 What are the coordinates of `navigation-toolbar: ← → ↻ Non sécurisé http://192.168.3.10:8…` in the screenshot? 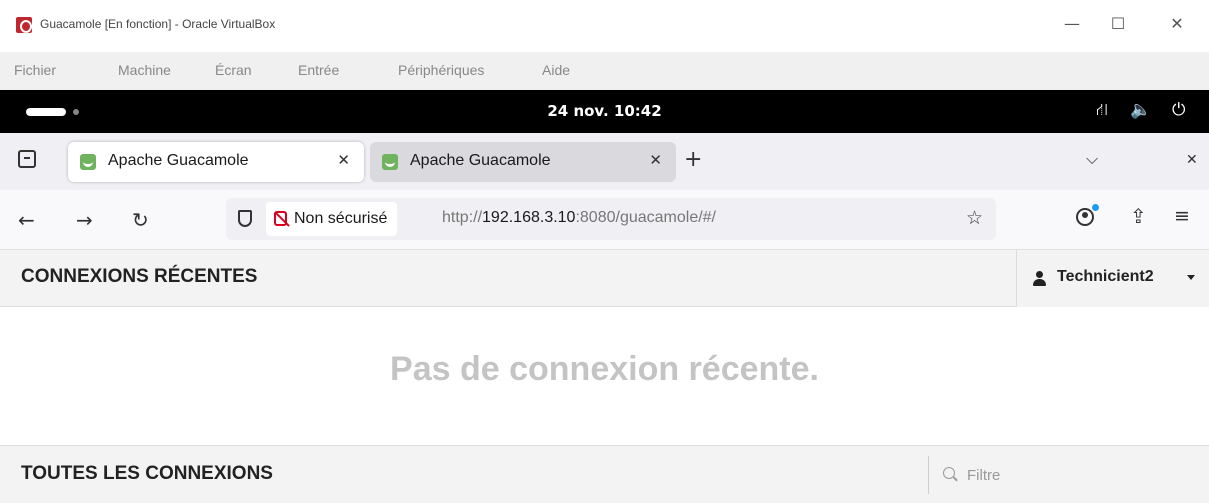 It's located at (604, 220).